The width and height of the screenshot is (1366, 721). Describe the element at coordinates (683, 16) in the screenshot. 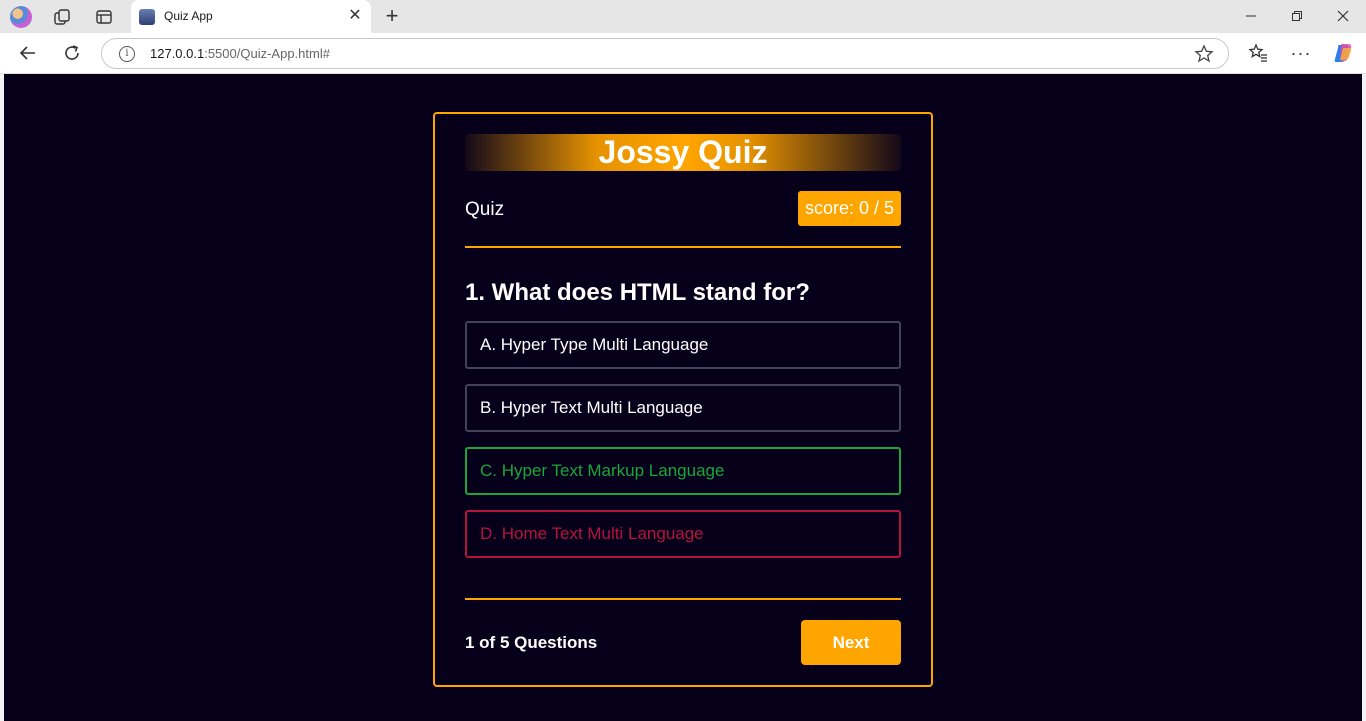

I see `browser-tab-strip: Quiz App ✕ +` at that location.